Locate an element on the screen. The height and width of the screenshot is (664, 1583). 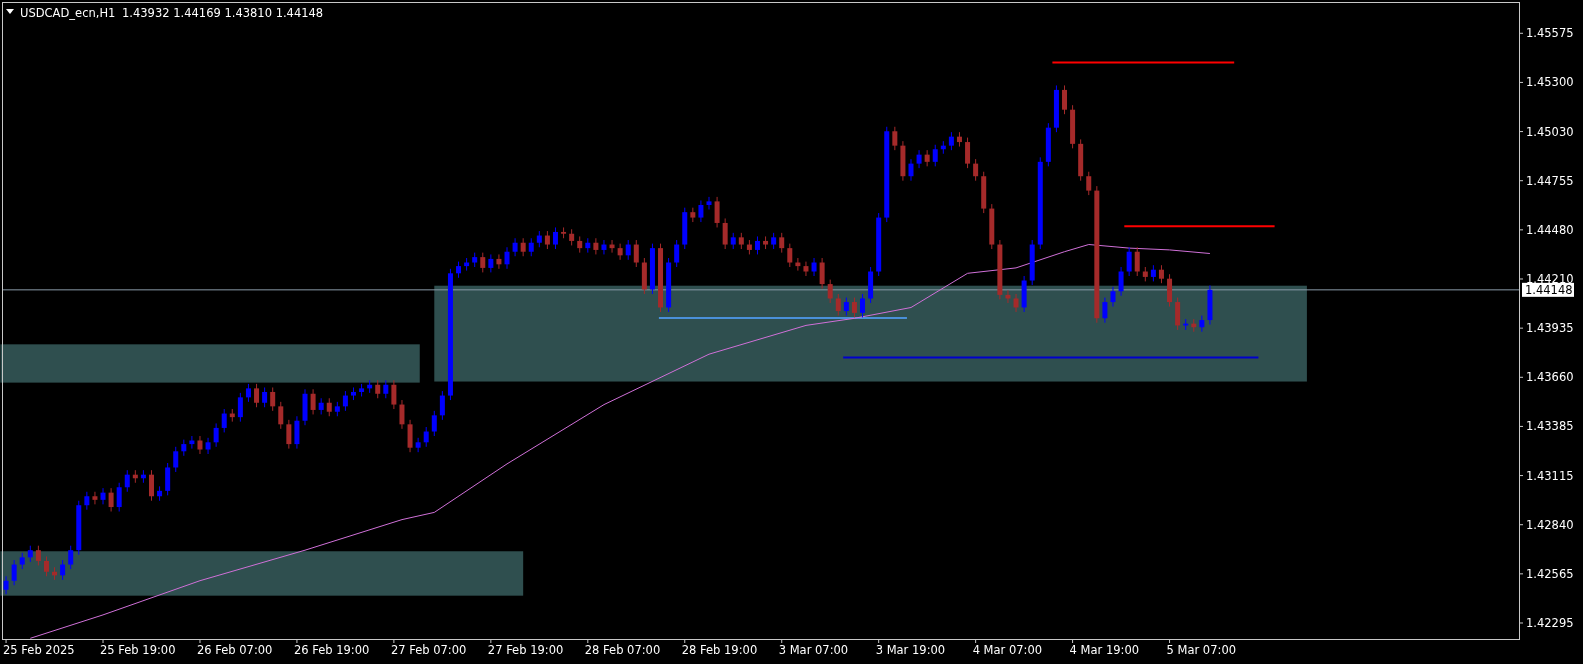
time-axis-label: 28 Feb 07:00 is located at coordinates (622, 650).